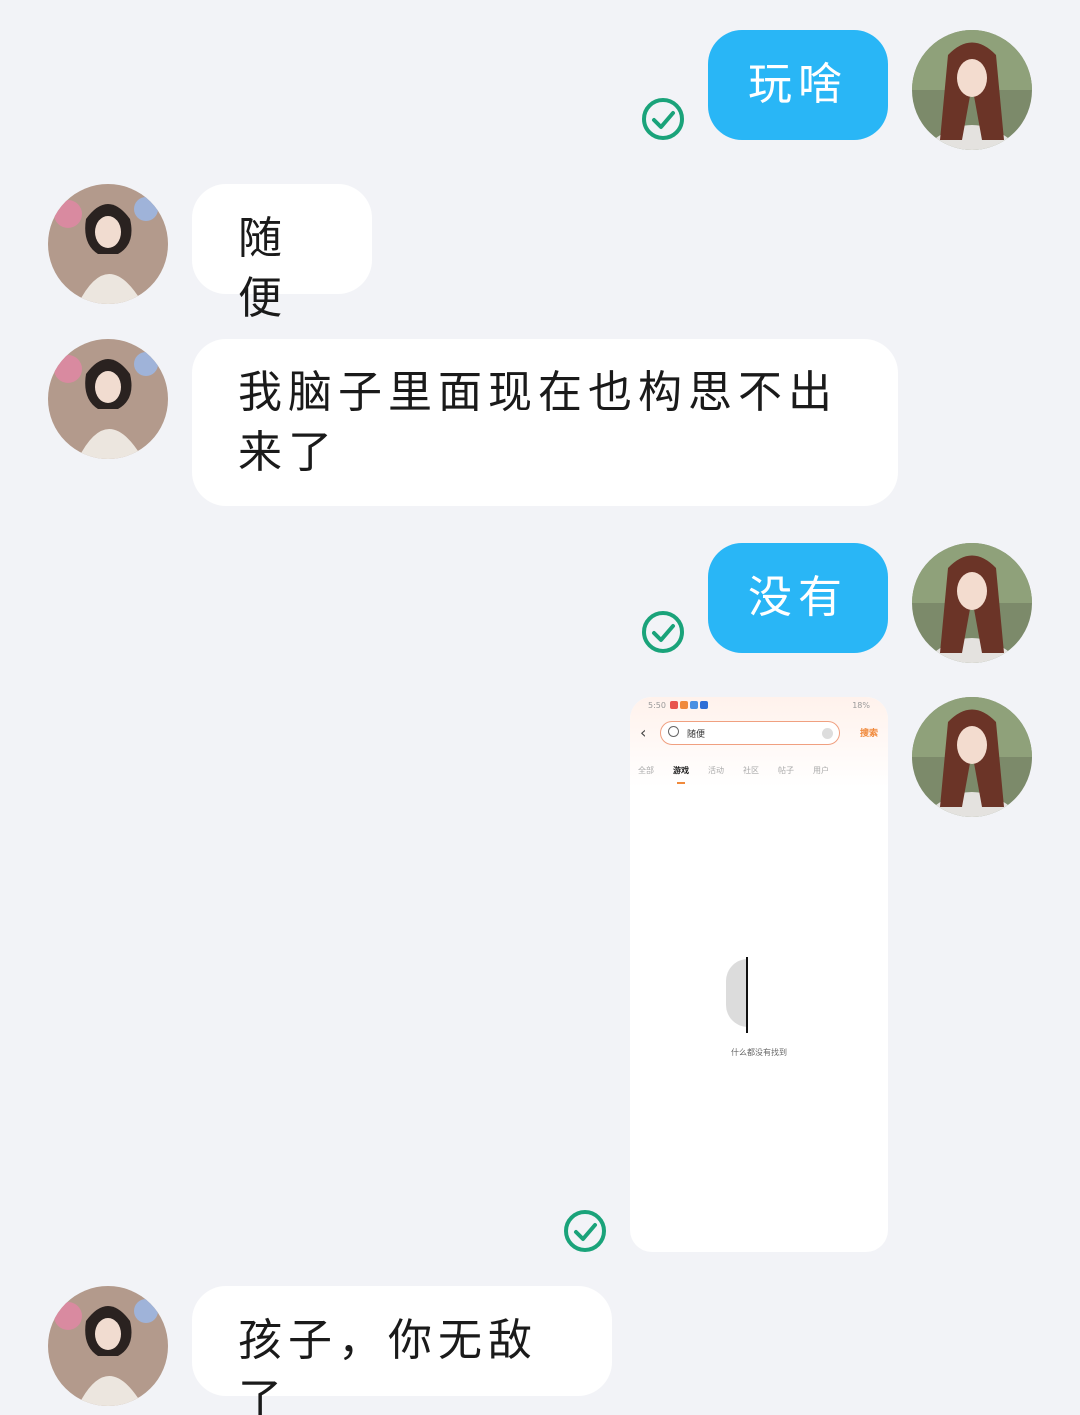  What do you see at coordinates (737, 993) in the screenshot?
I see `empty-state-illustration` at bounding box center [737, 993].